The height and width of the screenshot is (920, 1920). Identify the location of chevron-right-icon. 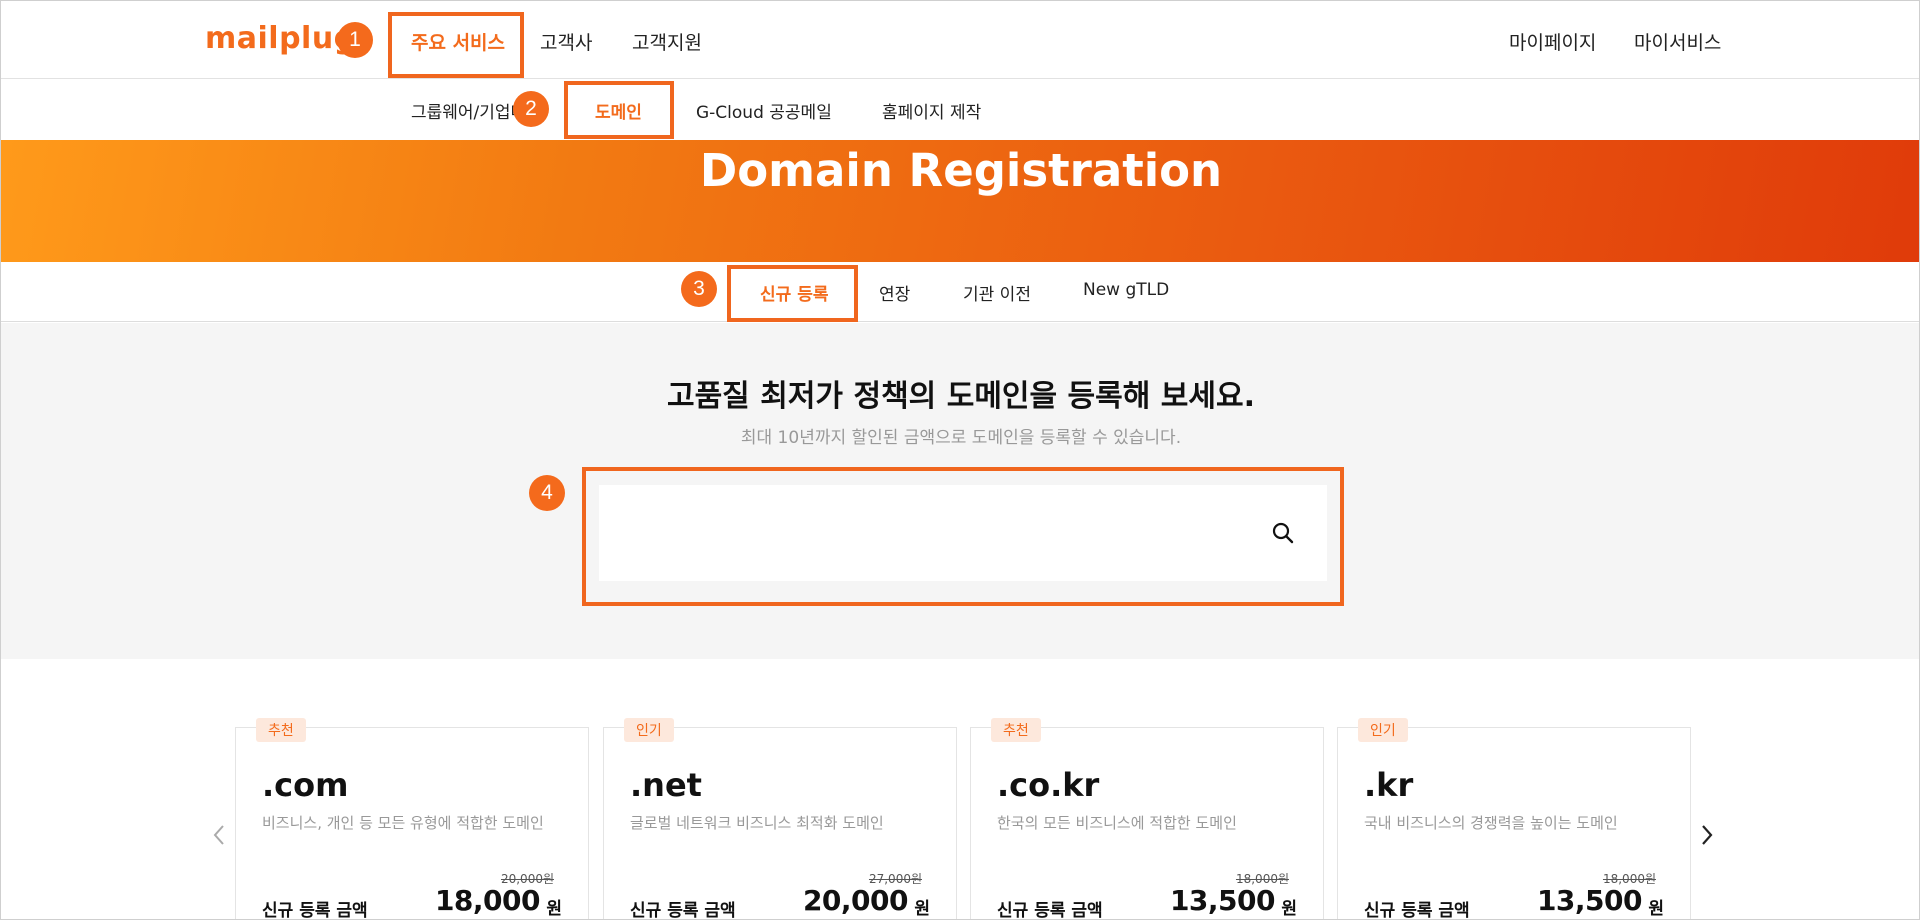
(1707, 835).